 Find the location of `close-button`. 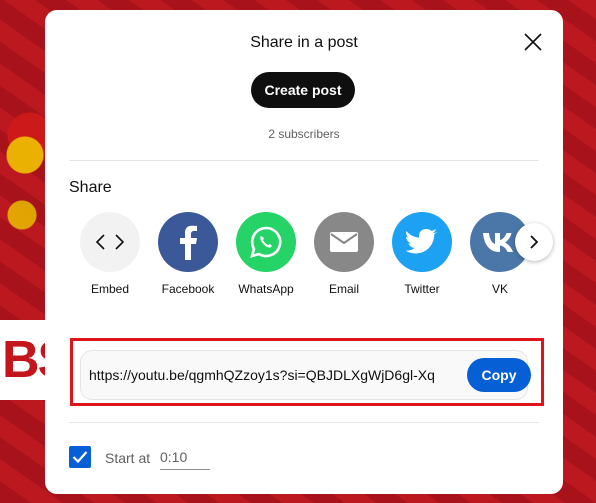

close-button is located at coordinates (533, 42).